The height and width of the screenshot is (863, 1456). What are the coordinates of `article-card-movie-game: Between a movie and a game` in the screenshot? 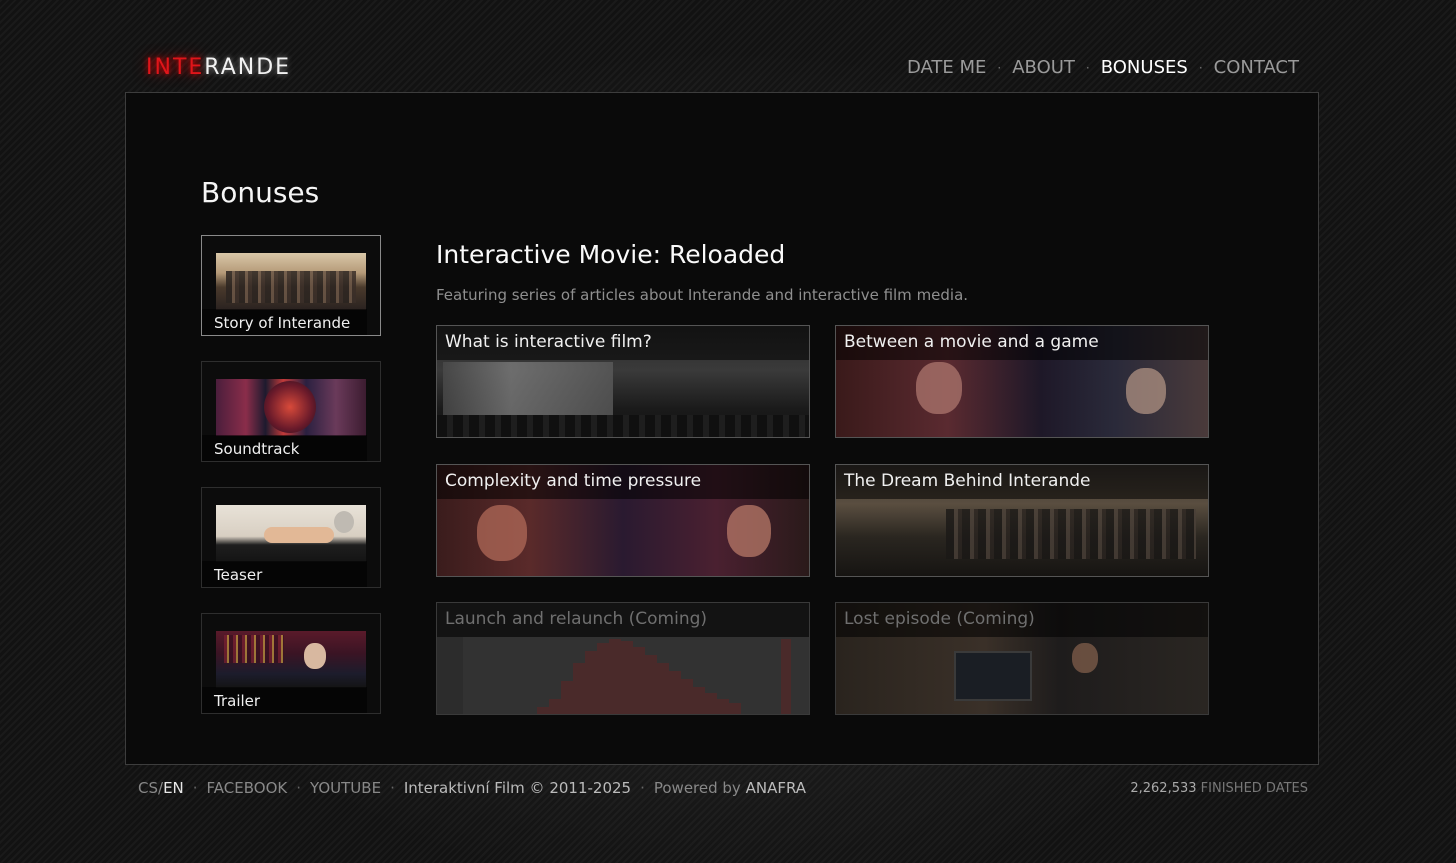 It's located at (1022, 381).